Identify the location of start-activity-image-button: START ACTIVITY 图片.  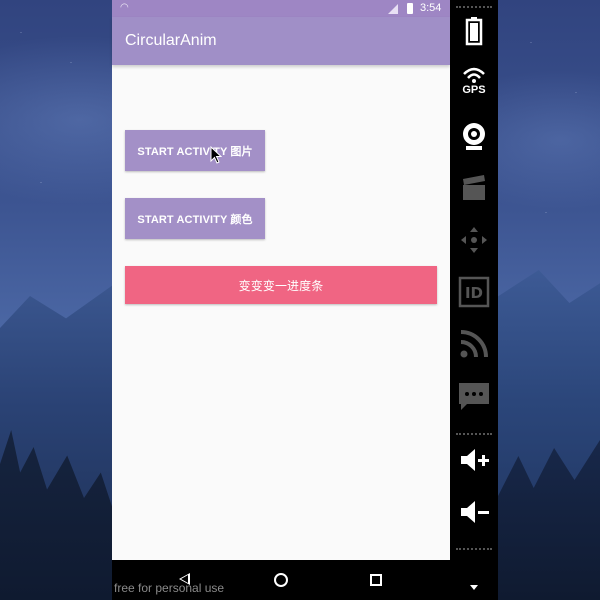
(195, 150).